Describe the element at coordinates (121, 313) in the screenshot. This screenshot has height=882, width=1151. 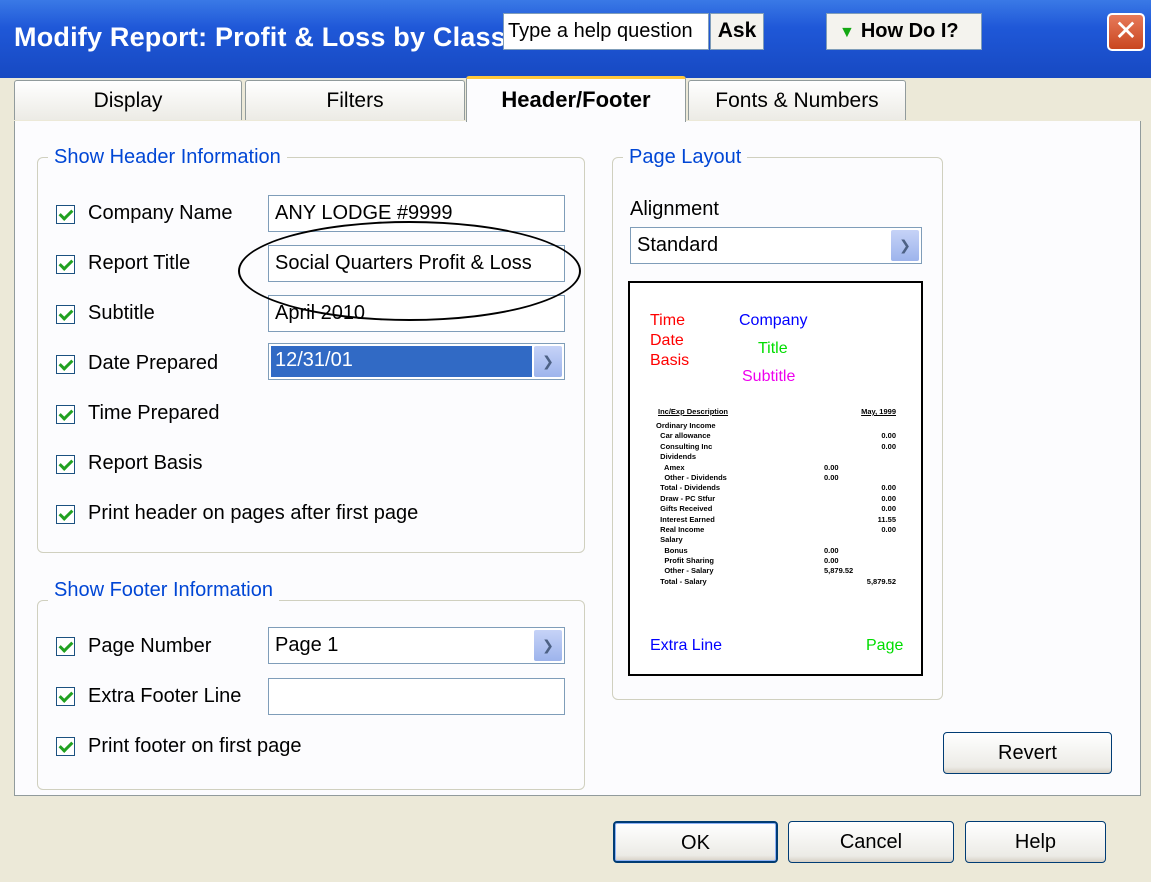
I see `subtitle-label: Subtitle` at that location.